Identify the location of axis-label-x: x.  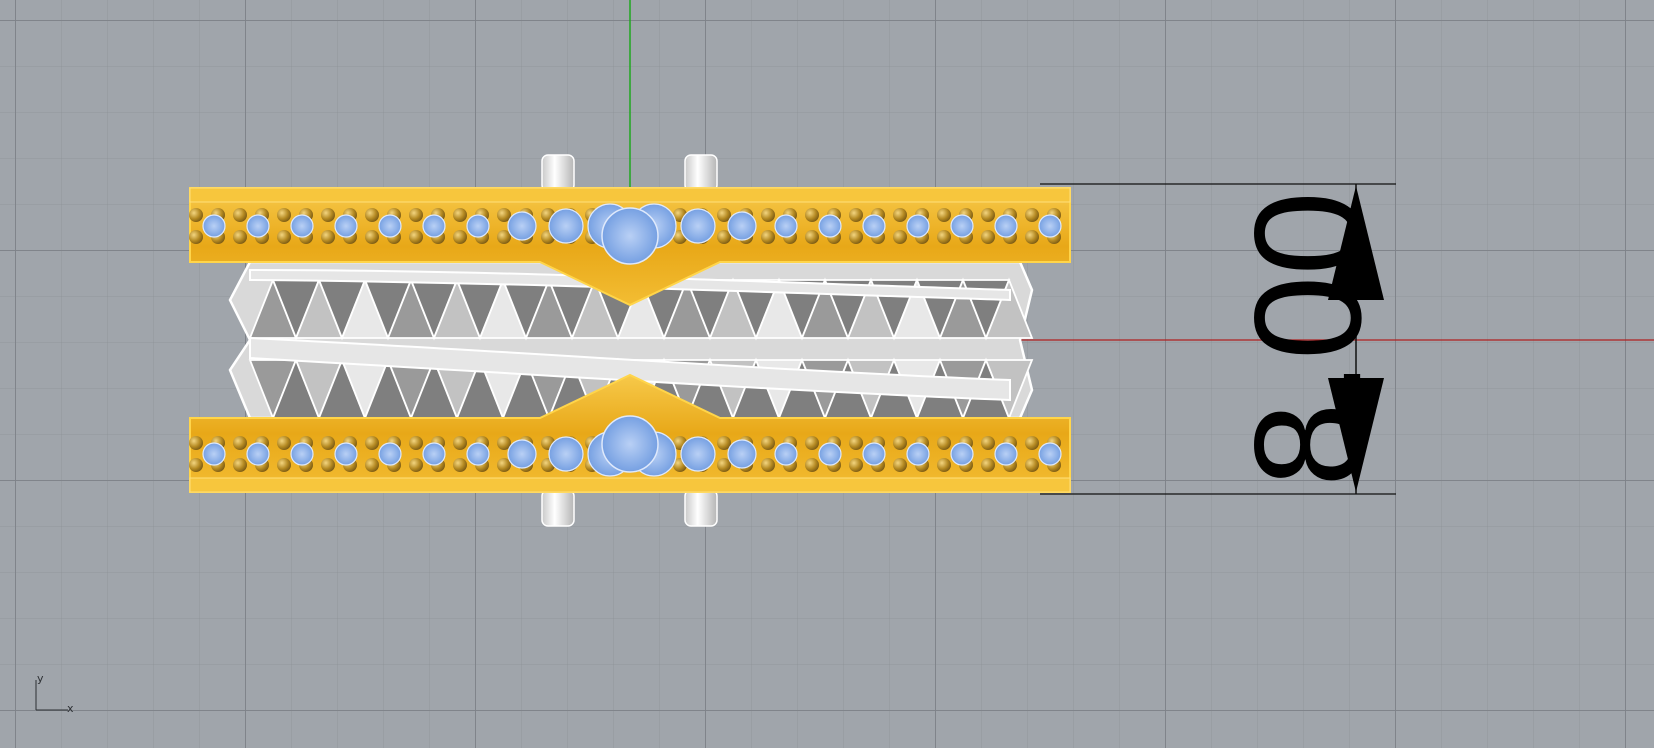
(70, 708).